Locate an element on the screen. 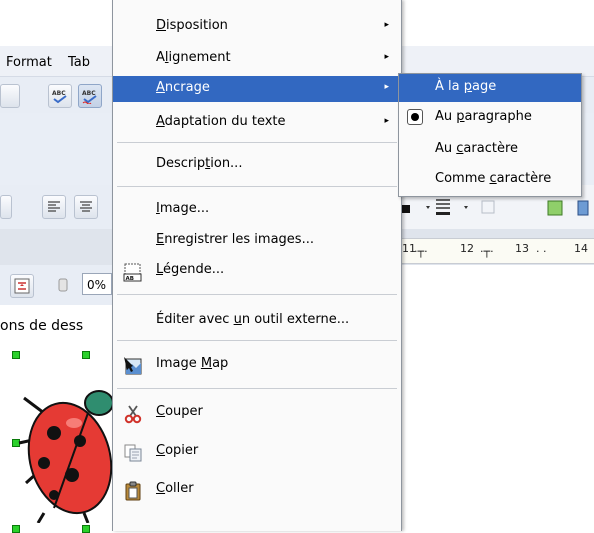  scissors-icon is located at coordinates (133, 414).